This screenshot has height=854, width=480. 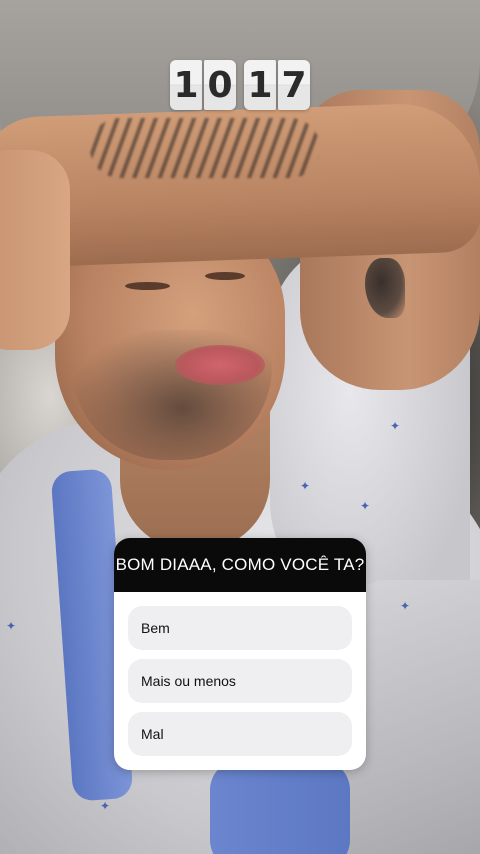 What do you see at coordinates (240, 628) in the screenshot?
I see `poll-option-bem: Bem` at bounding box center [240, 628].